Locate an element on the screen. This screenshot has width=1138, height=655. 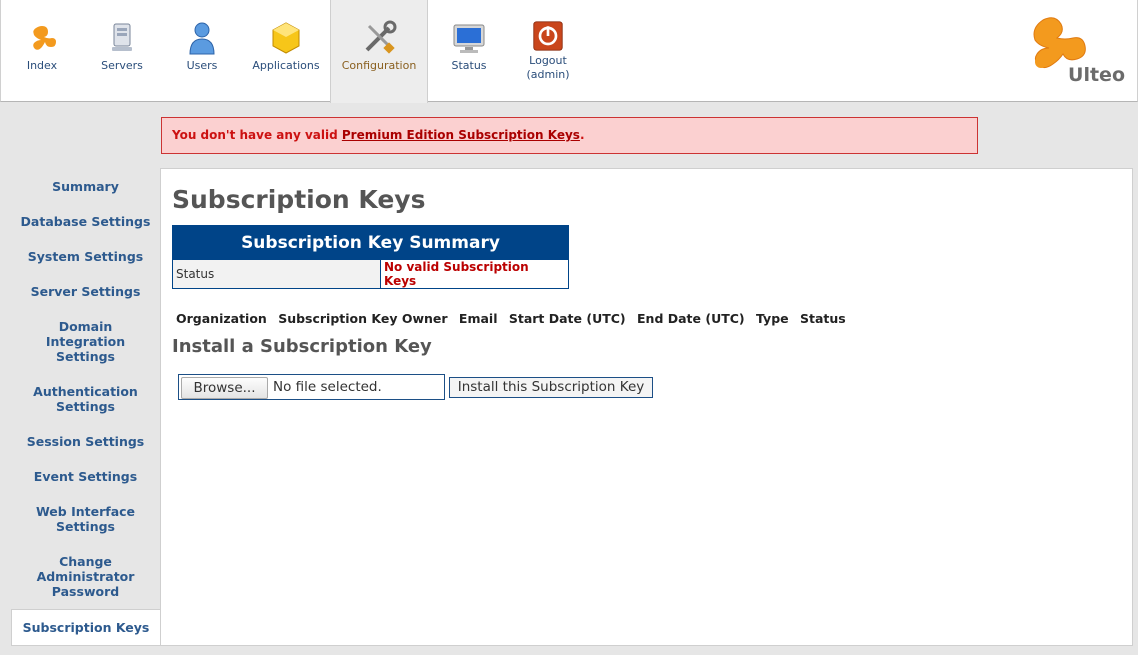
sidebar-item-domain-integration-settings: Domain Integration Settings is located at coordinates (85, 341).